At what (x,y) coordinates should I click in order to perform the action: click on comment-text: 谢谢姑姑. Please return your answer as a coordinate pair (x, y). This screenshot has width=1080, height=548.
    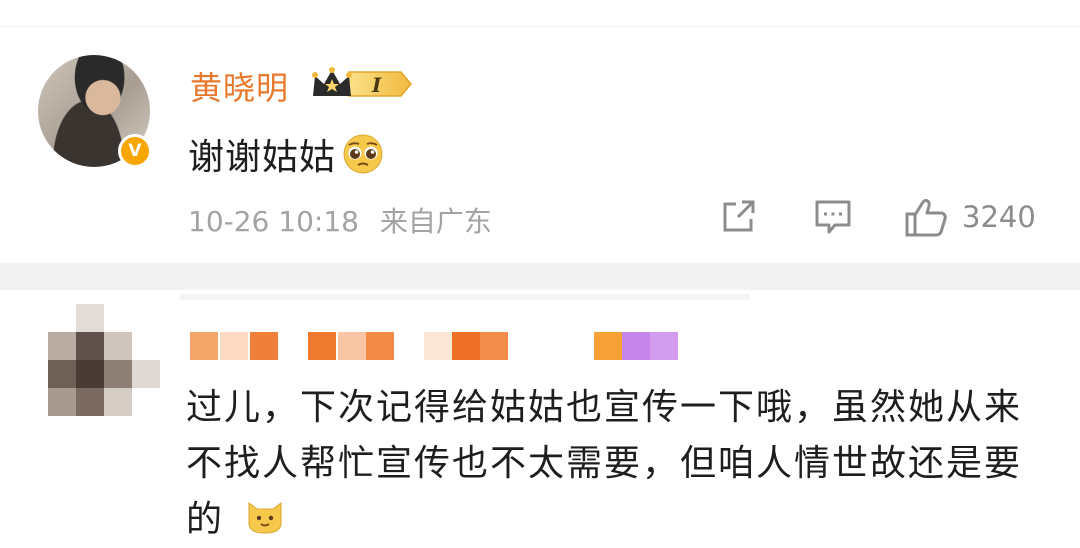
    Looking at the image, I should click on (286, 154).